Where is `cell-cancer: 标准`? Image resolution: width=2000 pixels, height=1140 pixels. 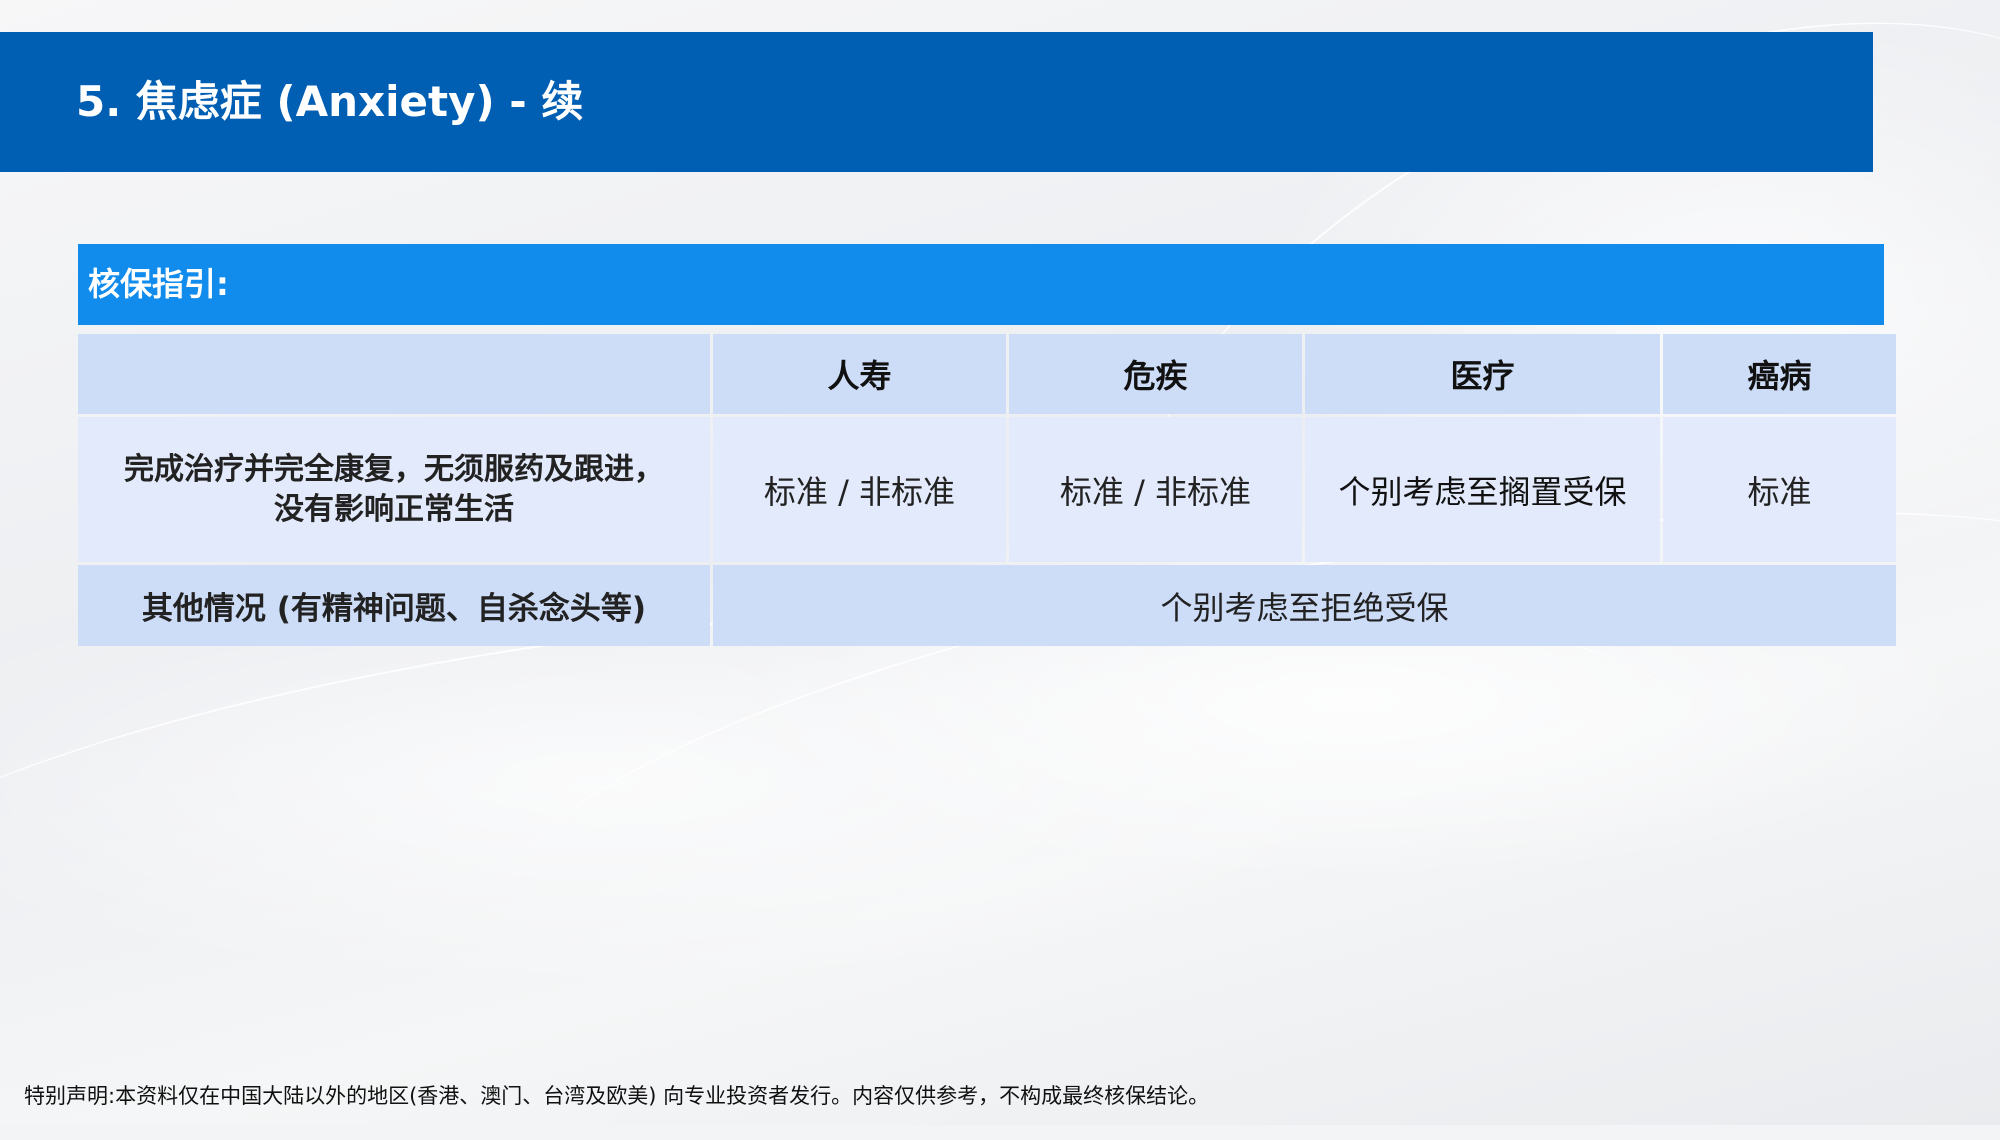 cell-cancer: 标准 is located at coordinates (1779, 489).